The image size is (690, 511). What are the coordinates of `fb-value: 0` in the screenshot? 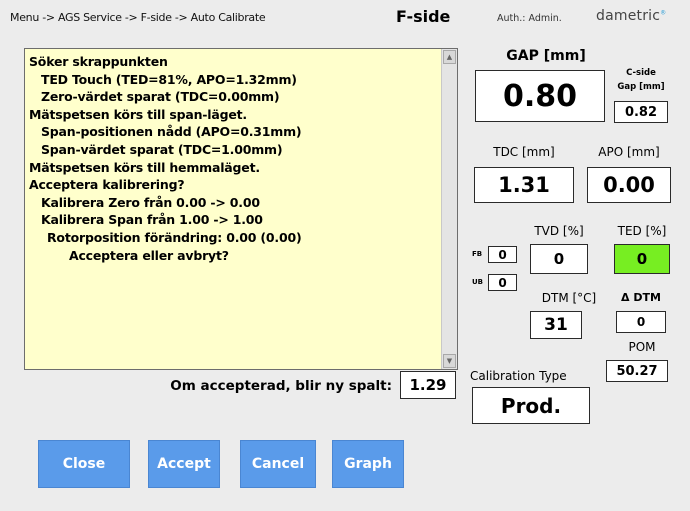 It's located at (502, 254).